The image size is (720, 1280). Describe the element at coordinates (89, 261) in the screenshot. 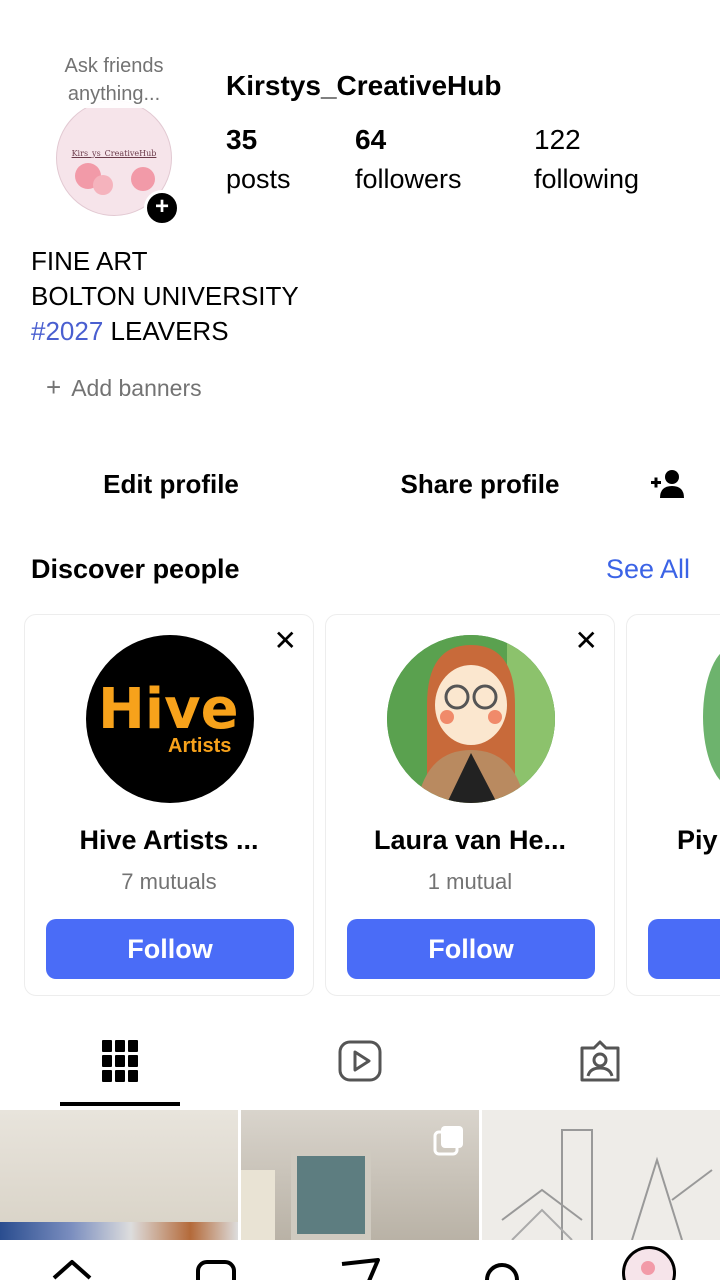

I see `bio-line-1: FINE ART` at that location.